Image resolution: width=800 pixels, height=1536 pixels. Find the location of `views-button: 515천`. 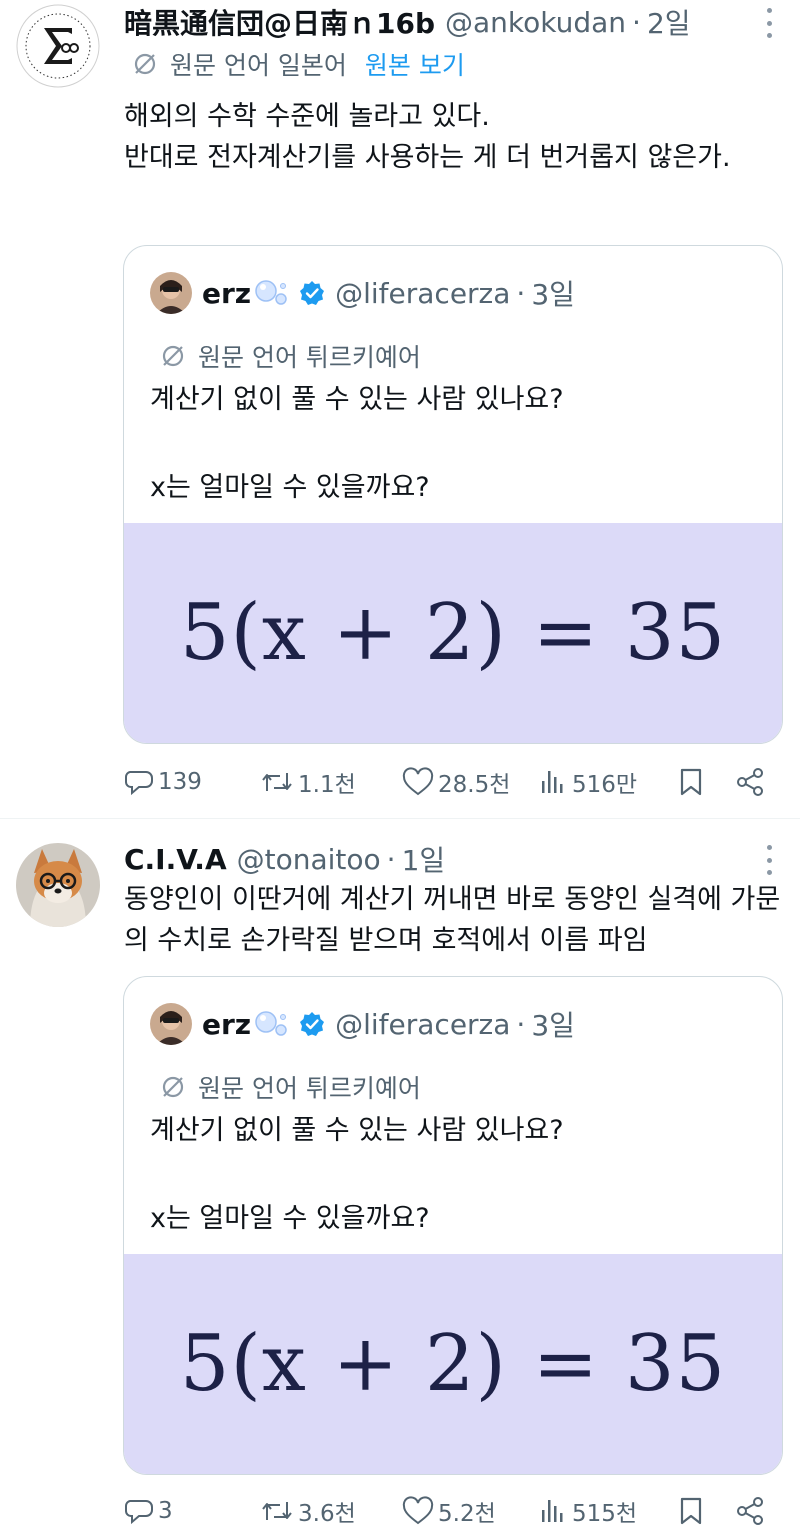

views-button: 515천 is located at coordinates (587, 1511).